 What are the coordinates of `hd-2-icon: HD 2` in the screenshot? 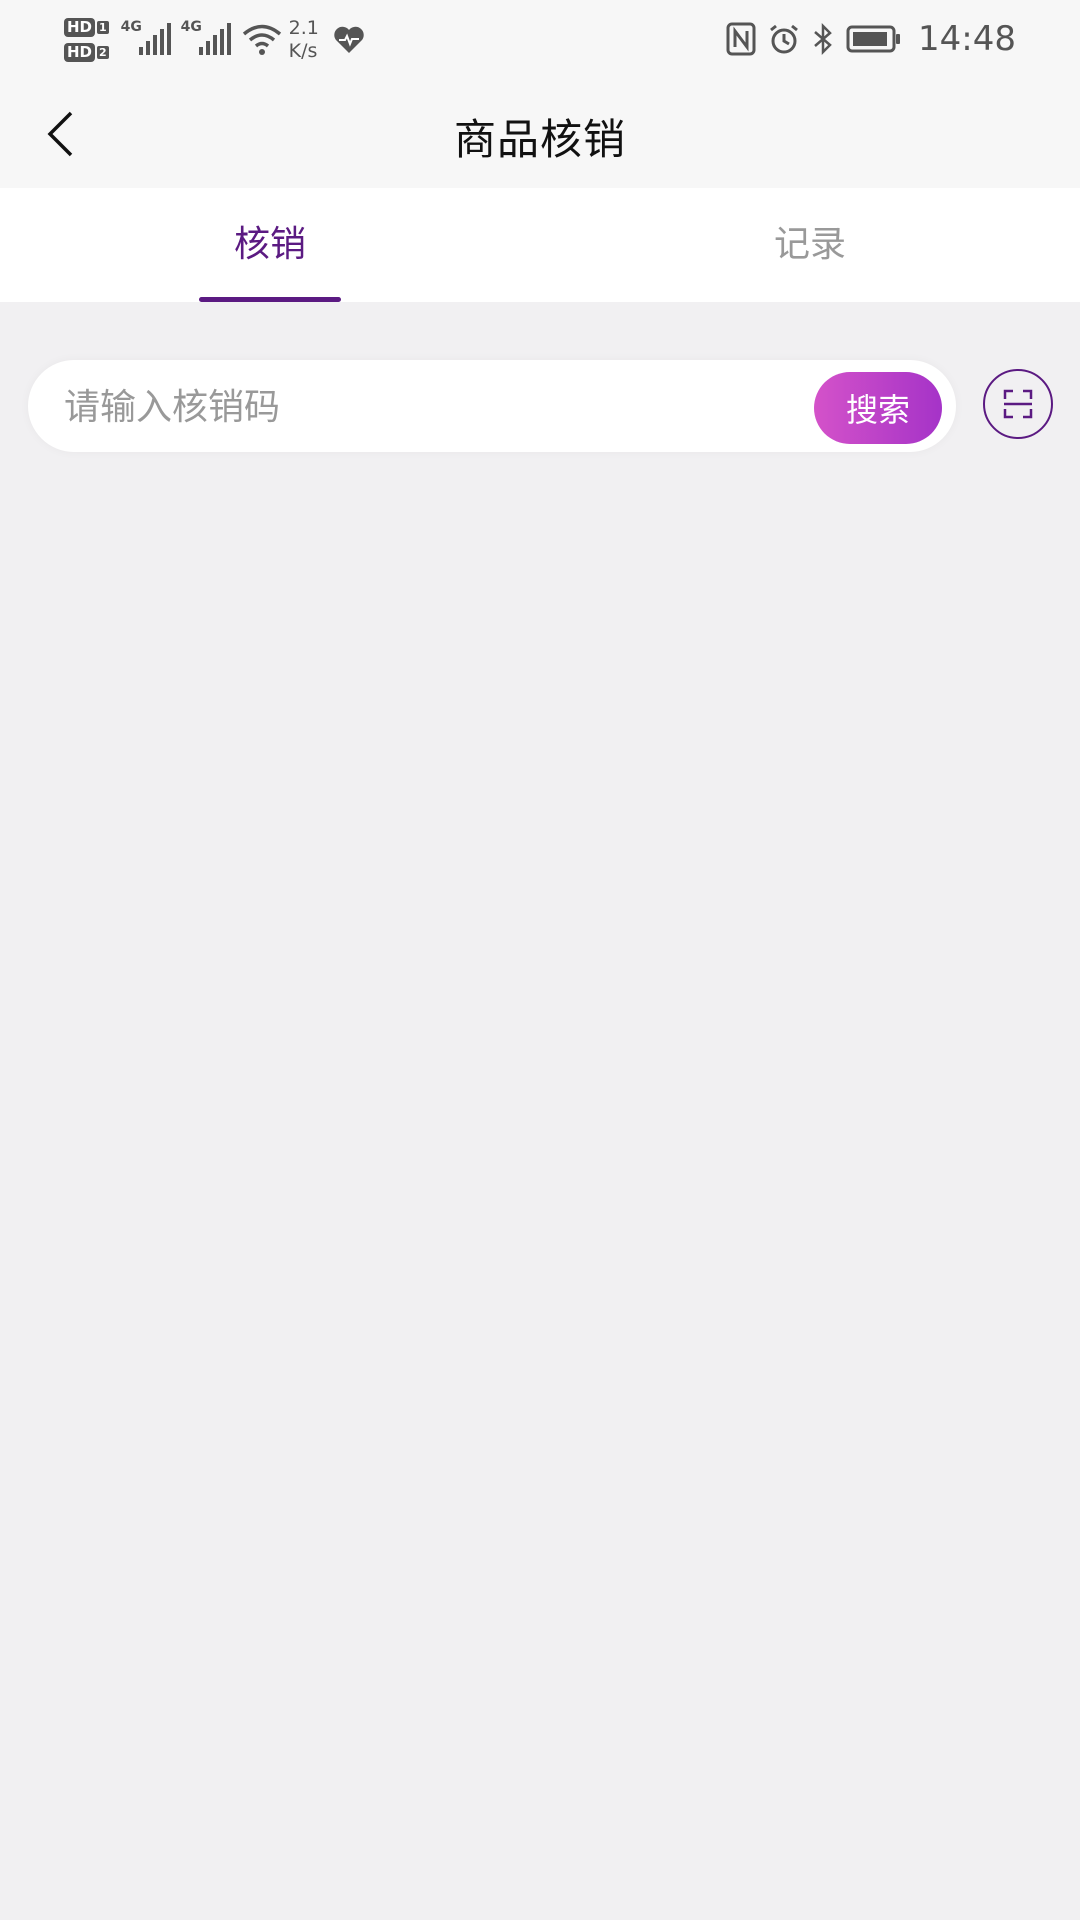 It's located at (86, 52).